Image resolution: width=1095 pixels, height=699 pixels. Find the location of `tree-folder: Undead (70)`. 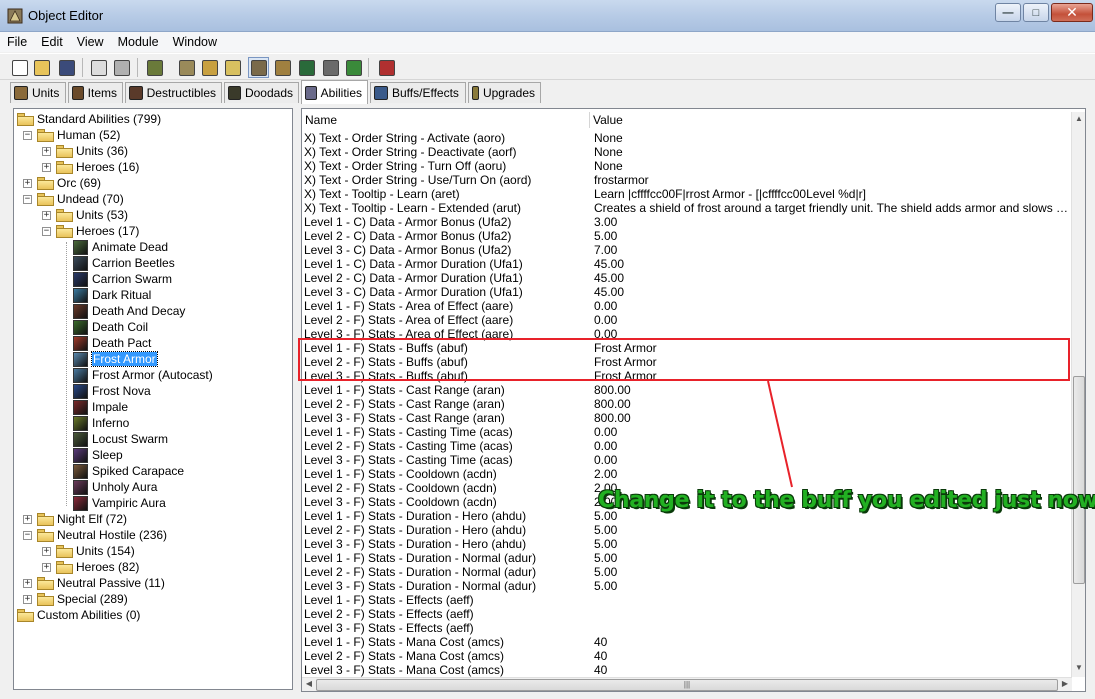

tree-folder: Undead (70) is located at coordinates (80, 199).